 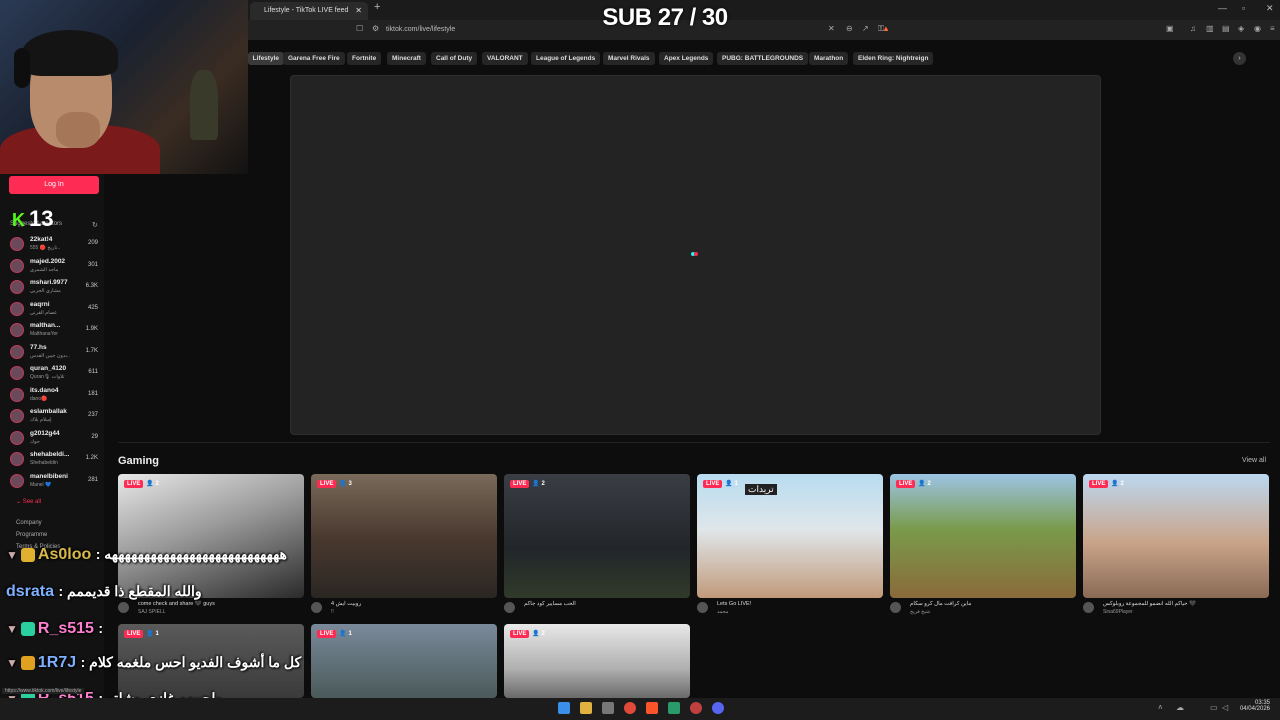 What do you see at coordinates (41, 239) in the screenshot?
I see `creator-name: 22kat!4` at bounding box center [41, 239].